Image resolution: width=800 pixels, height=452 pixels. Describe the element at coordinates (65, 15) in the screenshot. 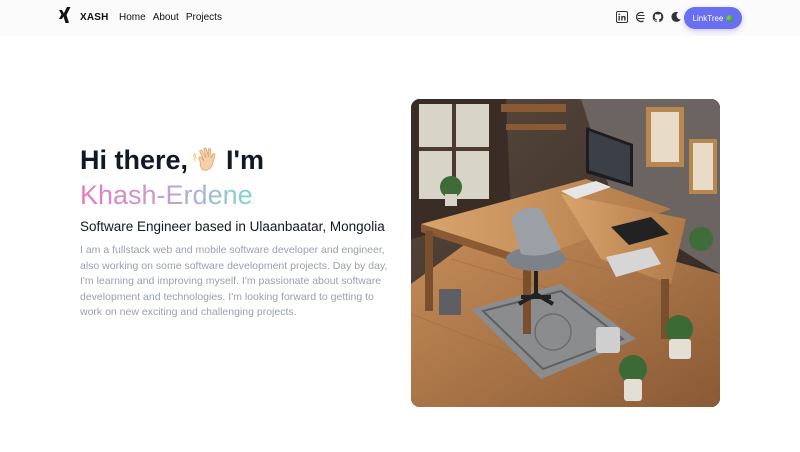

I see `xing-logo-icon` at that location.